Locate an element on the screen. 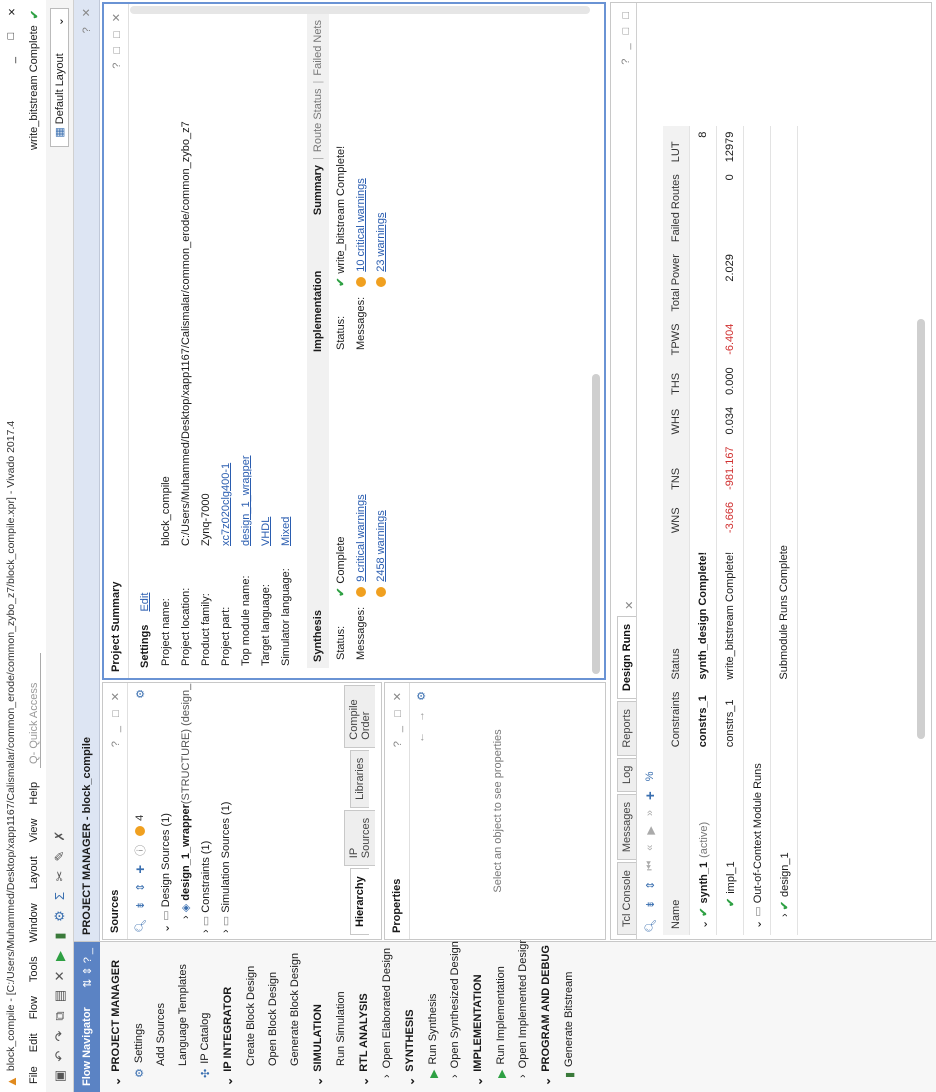  table-row: ⌄ ▭ Out-of-Context Module Runs is located at coordinates (757, 530).